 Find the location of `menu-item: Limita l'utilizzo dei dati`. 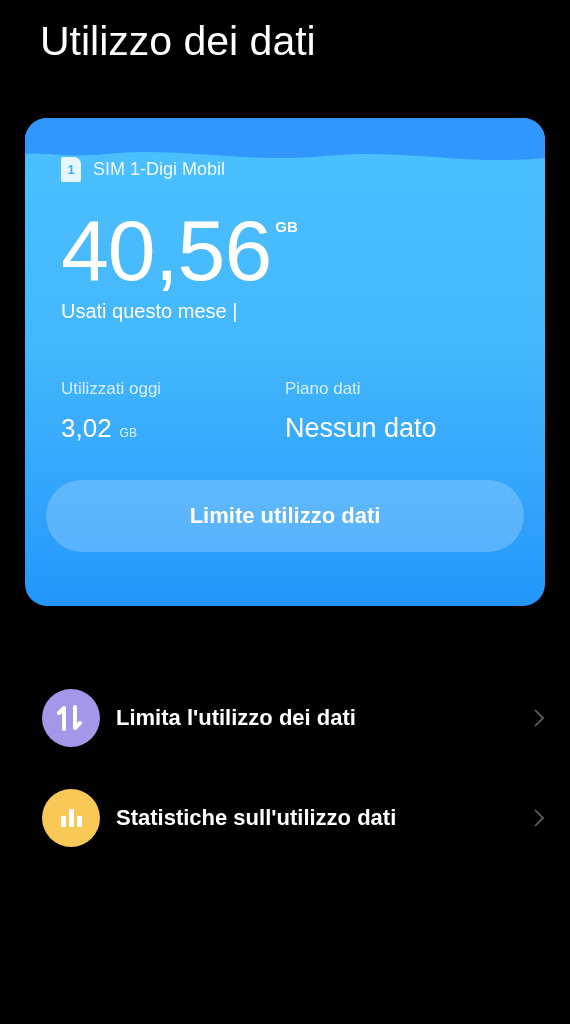

menu-item: Limita l'utilizzo dei dati is located at coordinates (285, 718).